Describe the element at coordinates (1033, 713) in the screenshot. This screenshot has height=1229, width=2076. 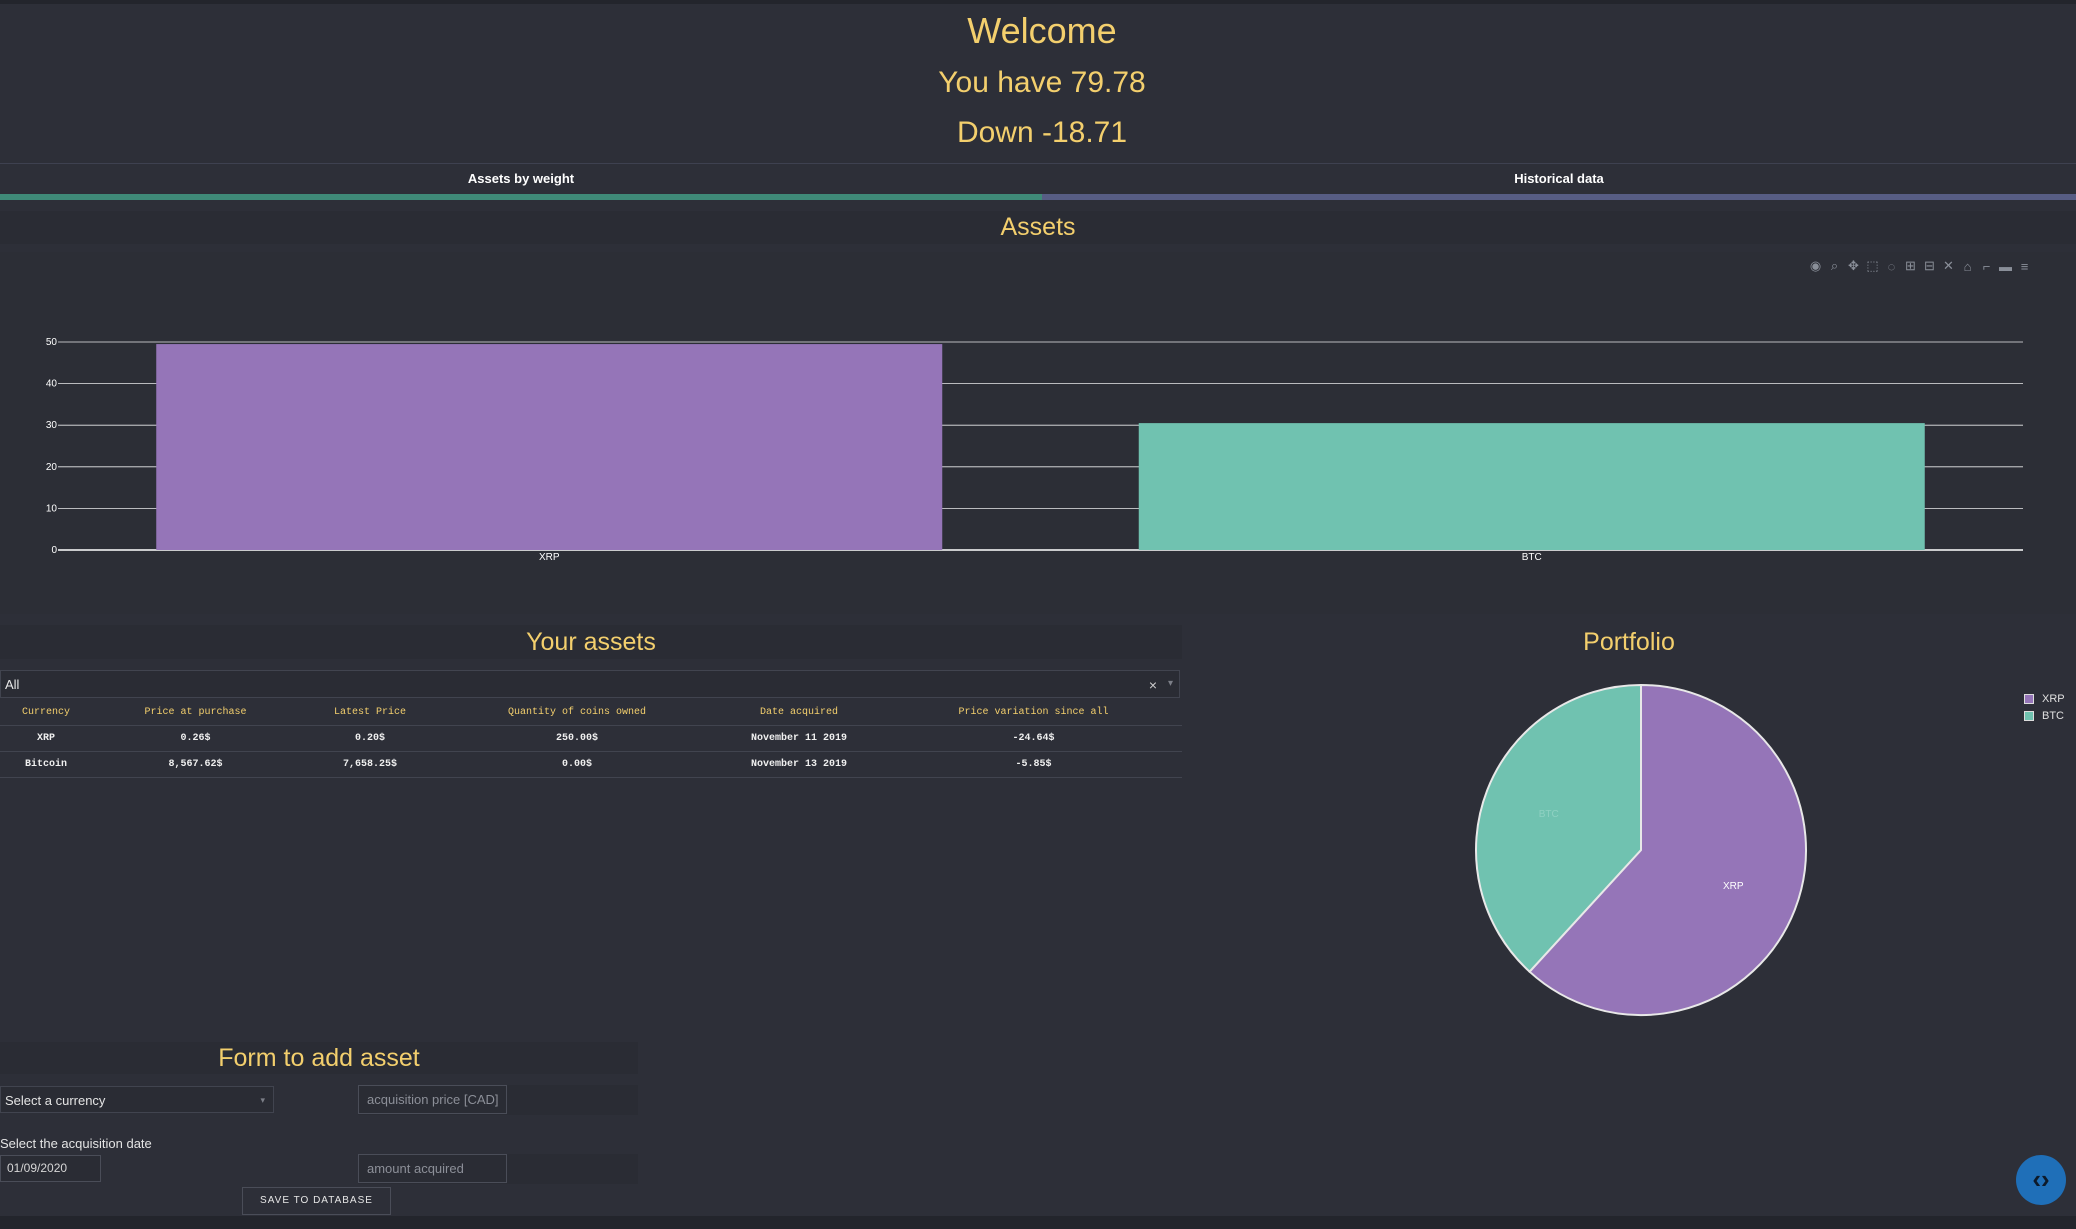
I see `column-header: Price variation since all` at that location.